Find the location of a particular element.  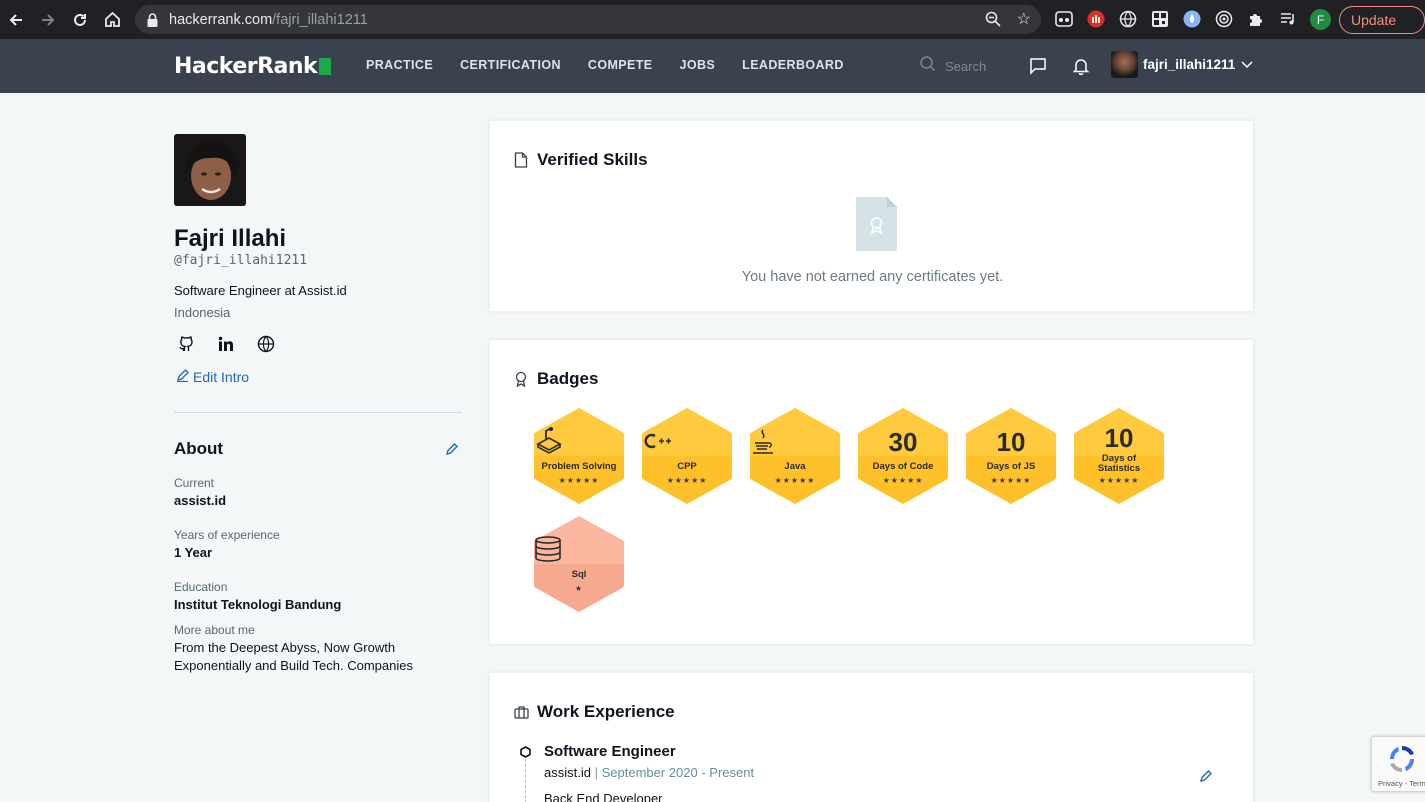

about-field-label: Years of experience is located at coordinates (227, 535).